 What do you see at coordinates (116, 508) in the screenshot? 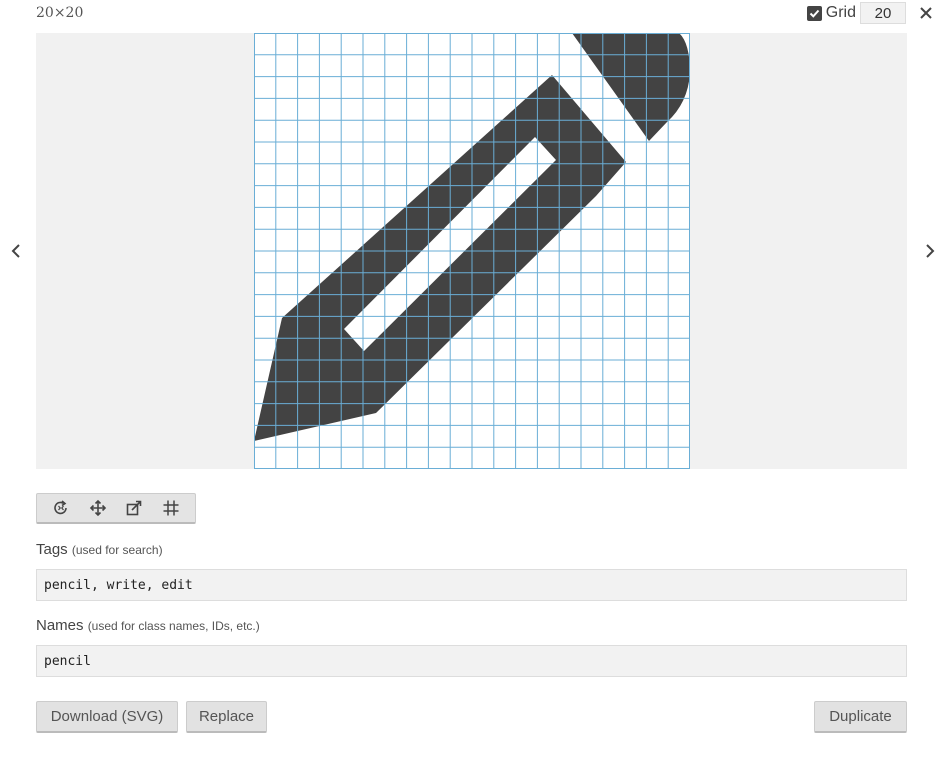
I see `transform-toolbar` at bounding box center [116, 508].